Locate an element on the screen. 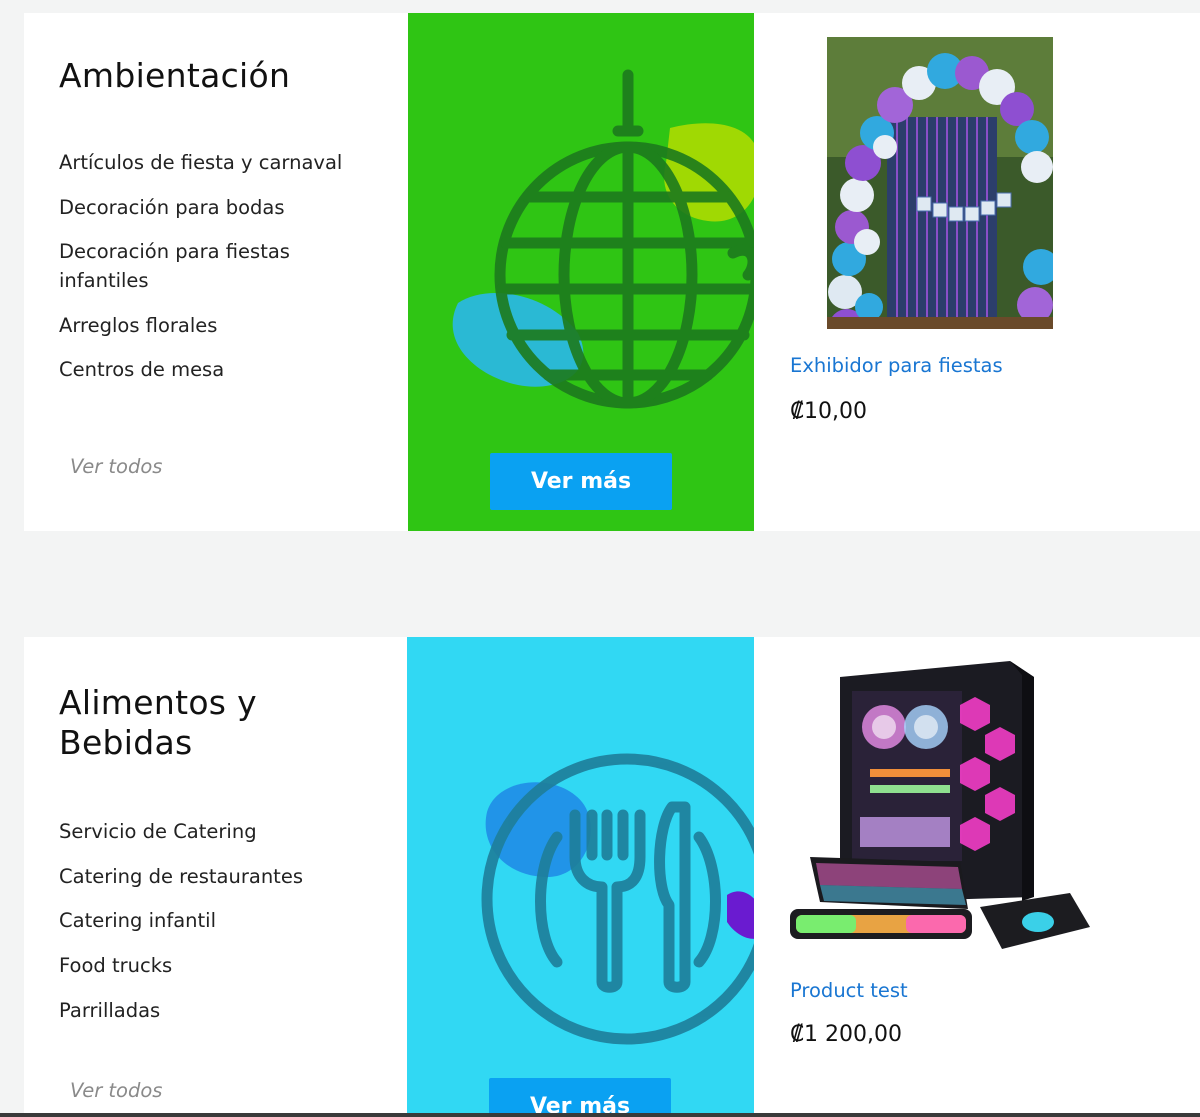 This screenshot has width=1200, height=1117. gaming-pc-photo is located at coordinates (941, 807).